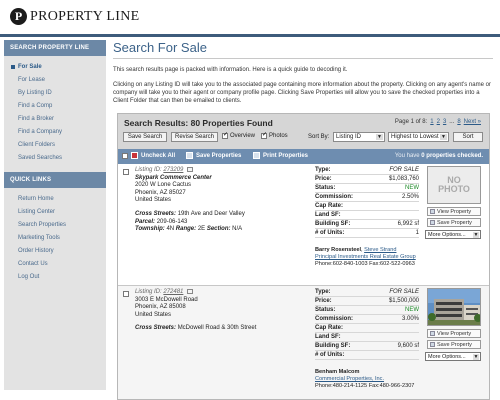 This screenshot has width=500, height=400. What do you see at coordinates (303, 58) in the screenshot?
I see `title-divider` at bounding box center [303, 58].